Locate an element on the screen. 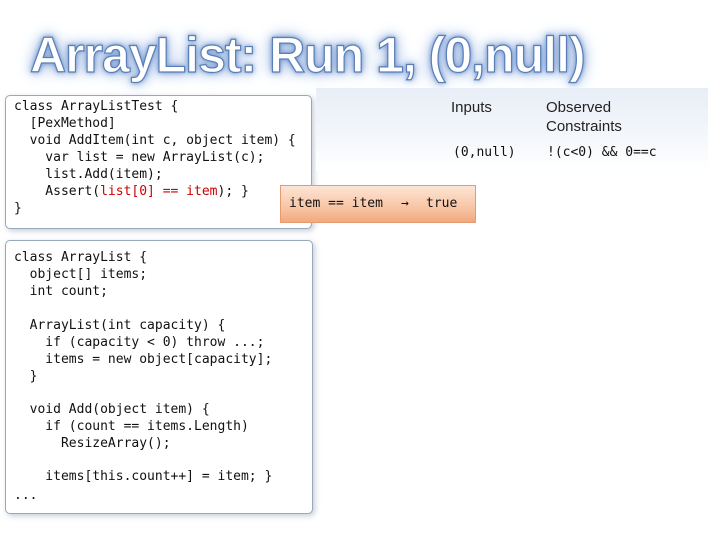  code-line: ResizeArray(); is located at coordinates (92, 443).